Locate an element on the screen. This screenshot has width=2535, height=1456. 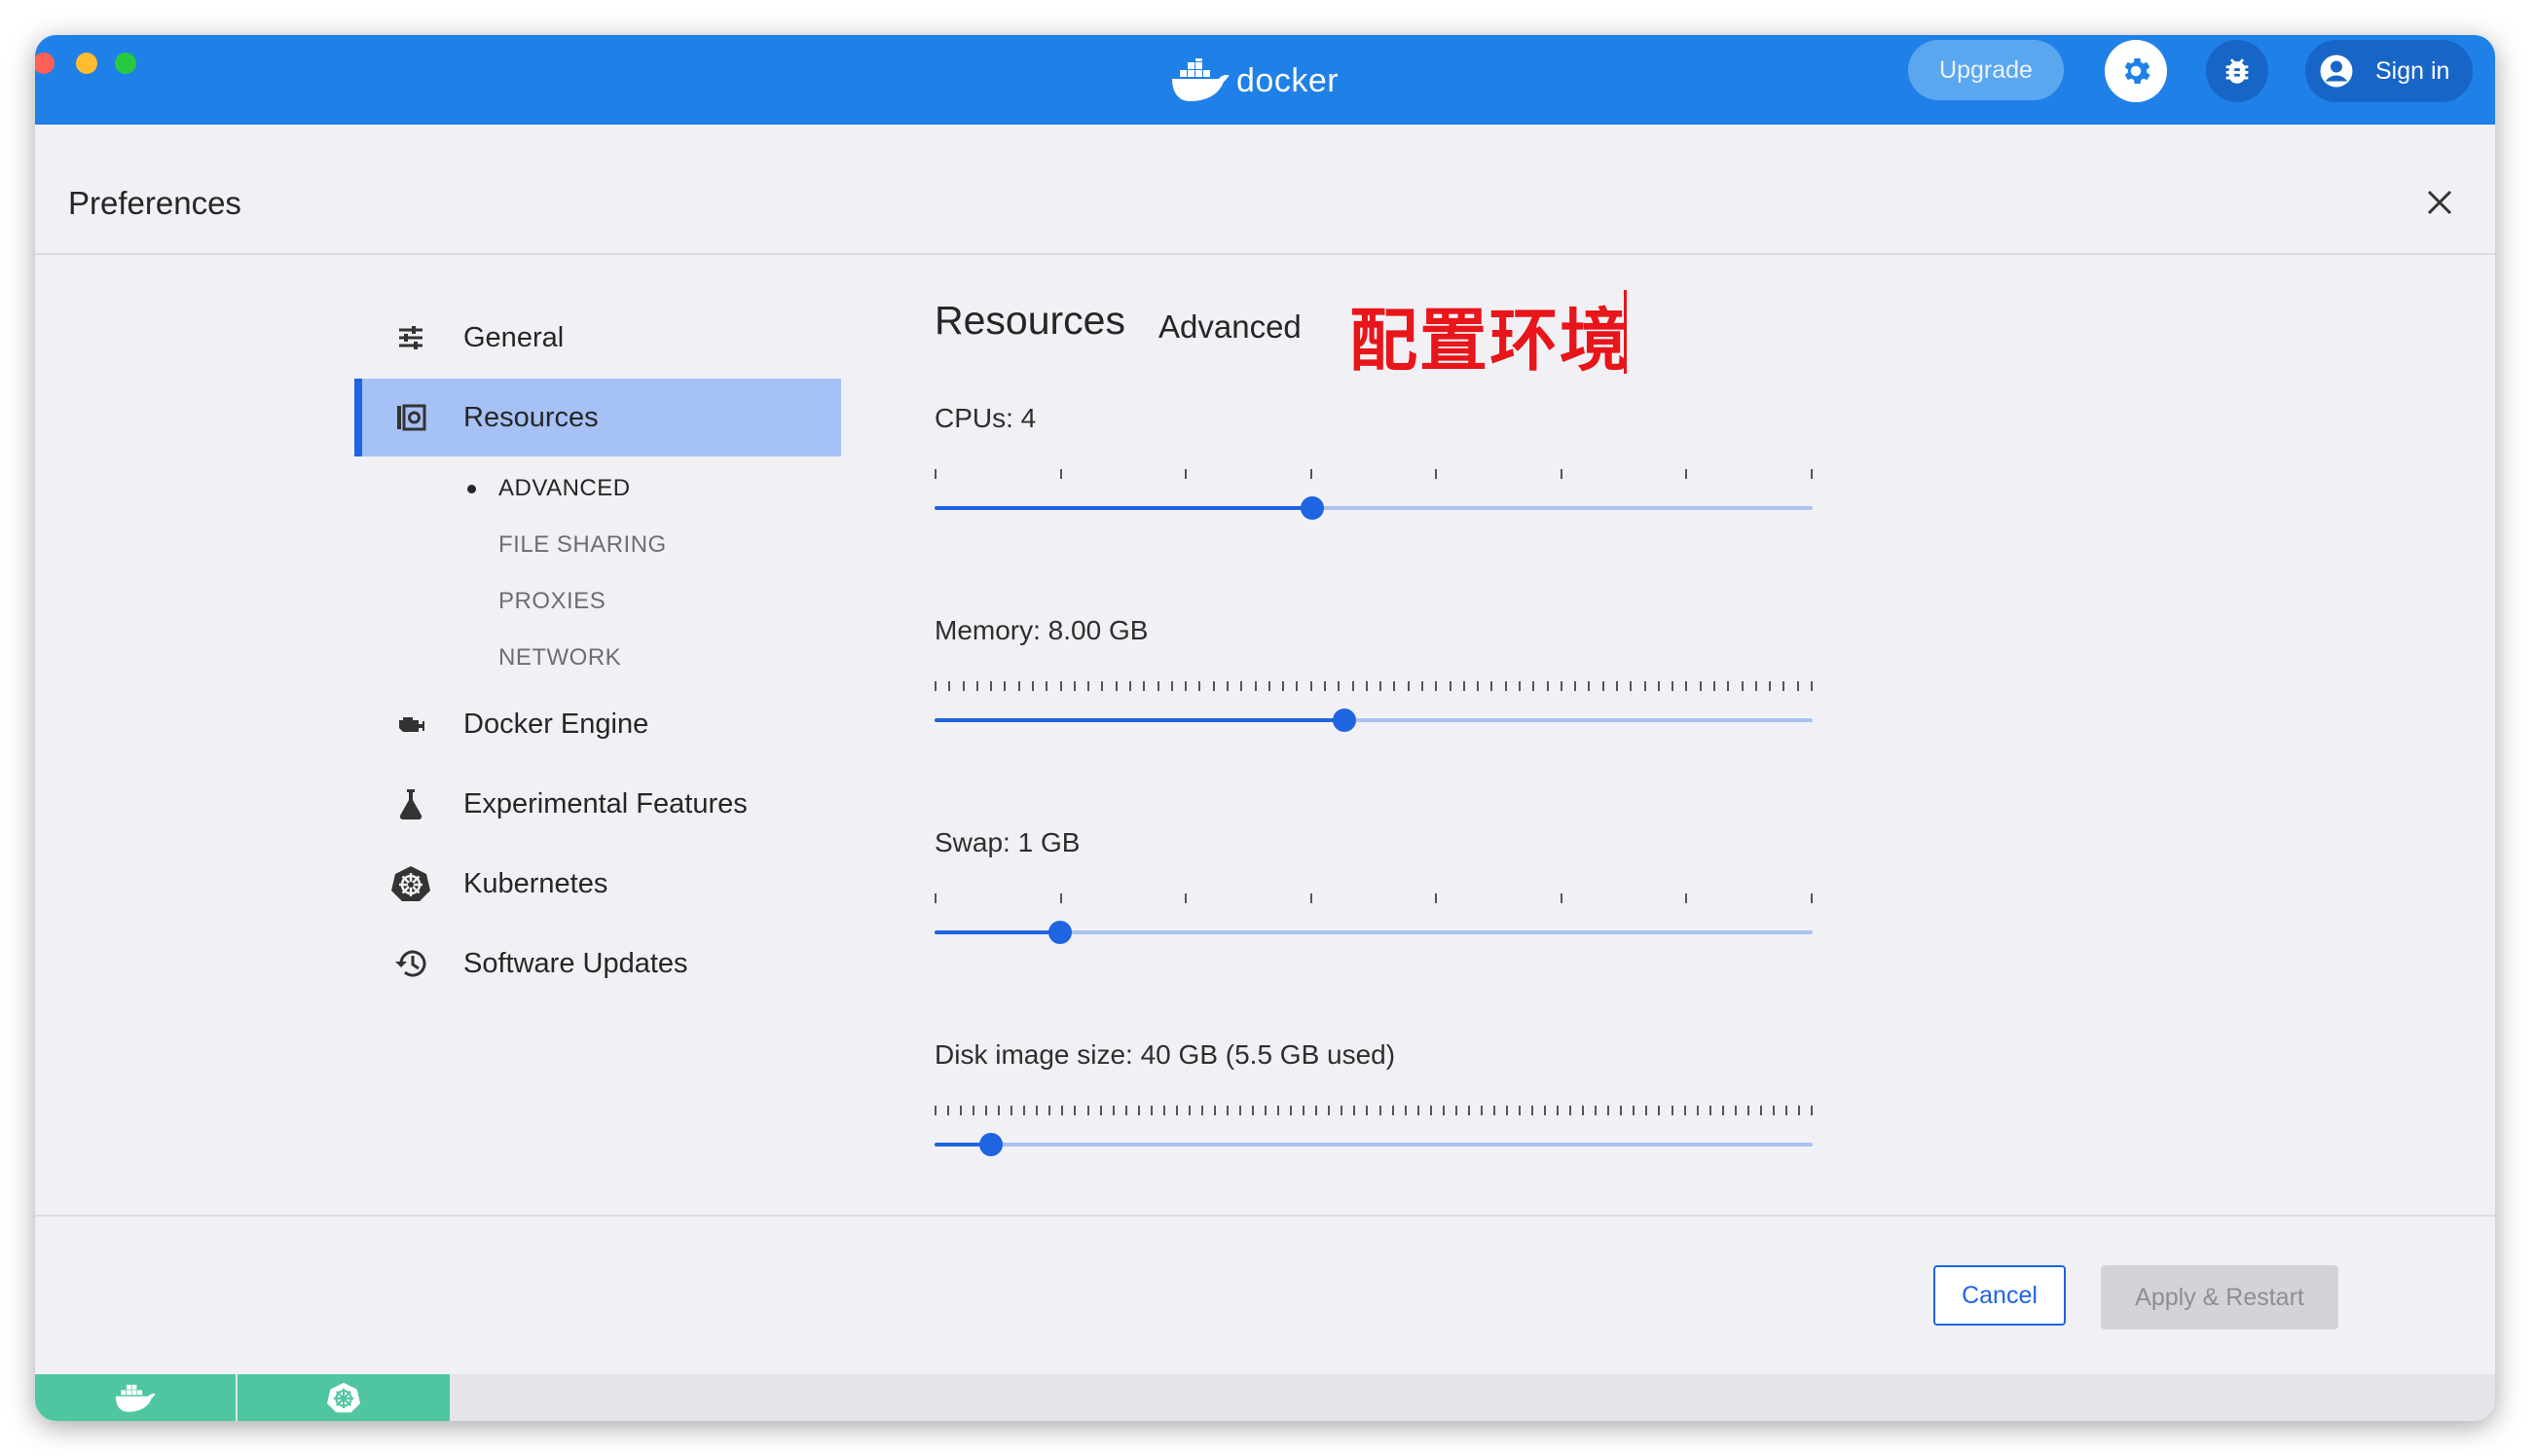
settings-button is located at coordinates (2136, 71).